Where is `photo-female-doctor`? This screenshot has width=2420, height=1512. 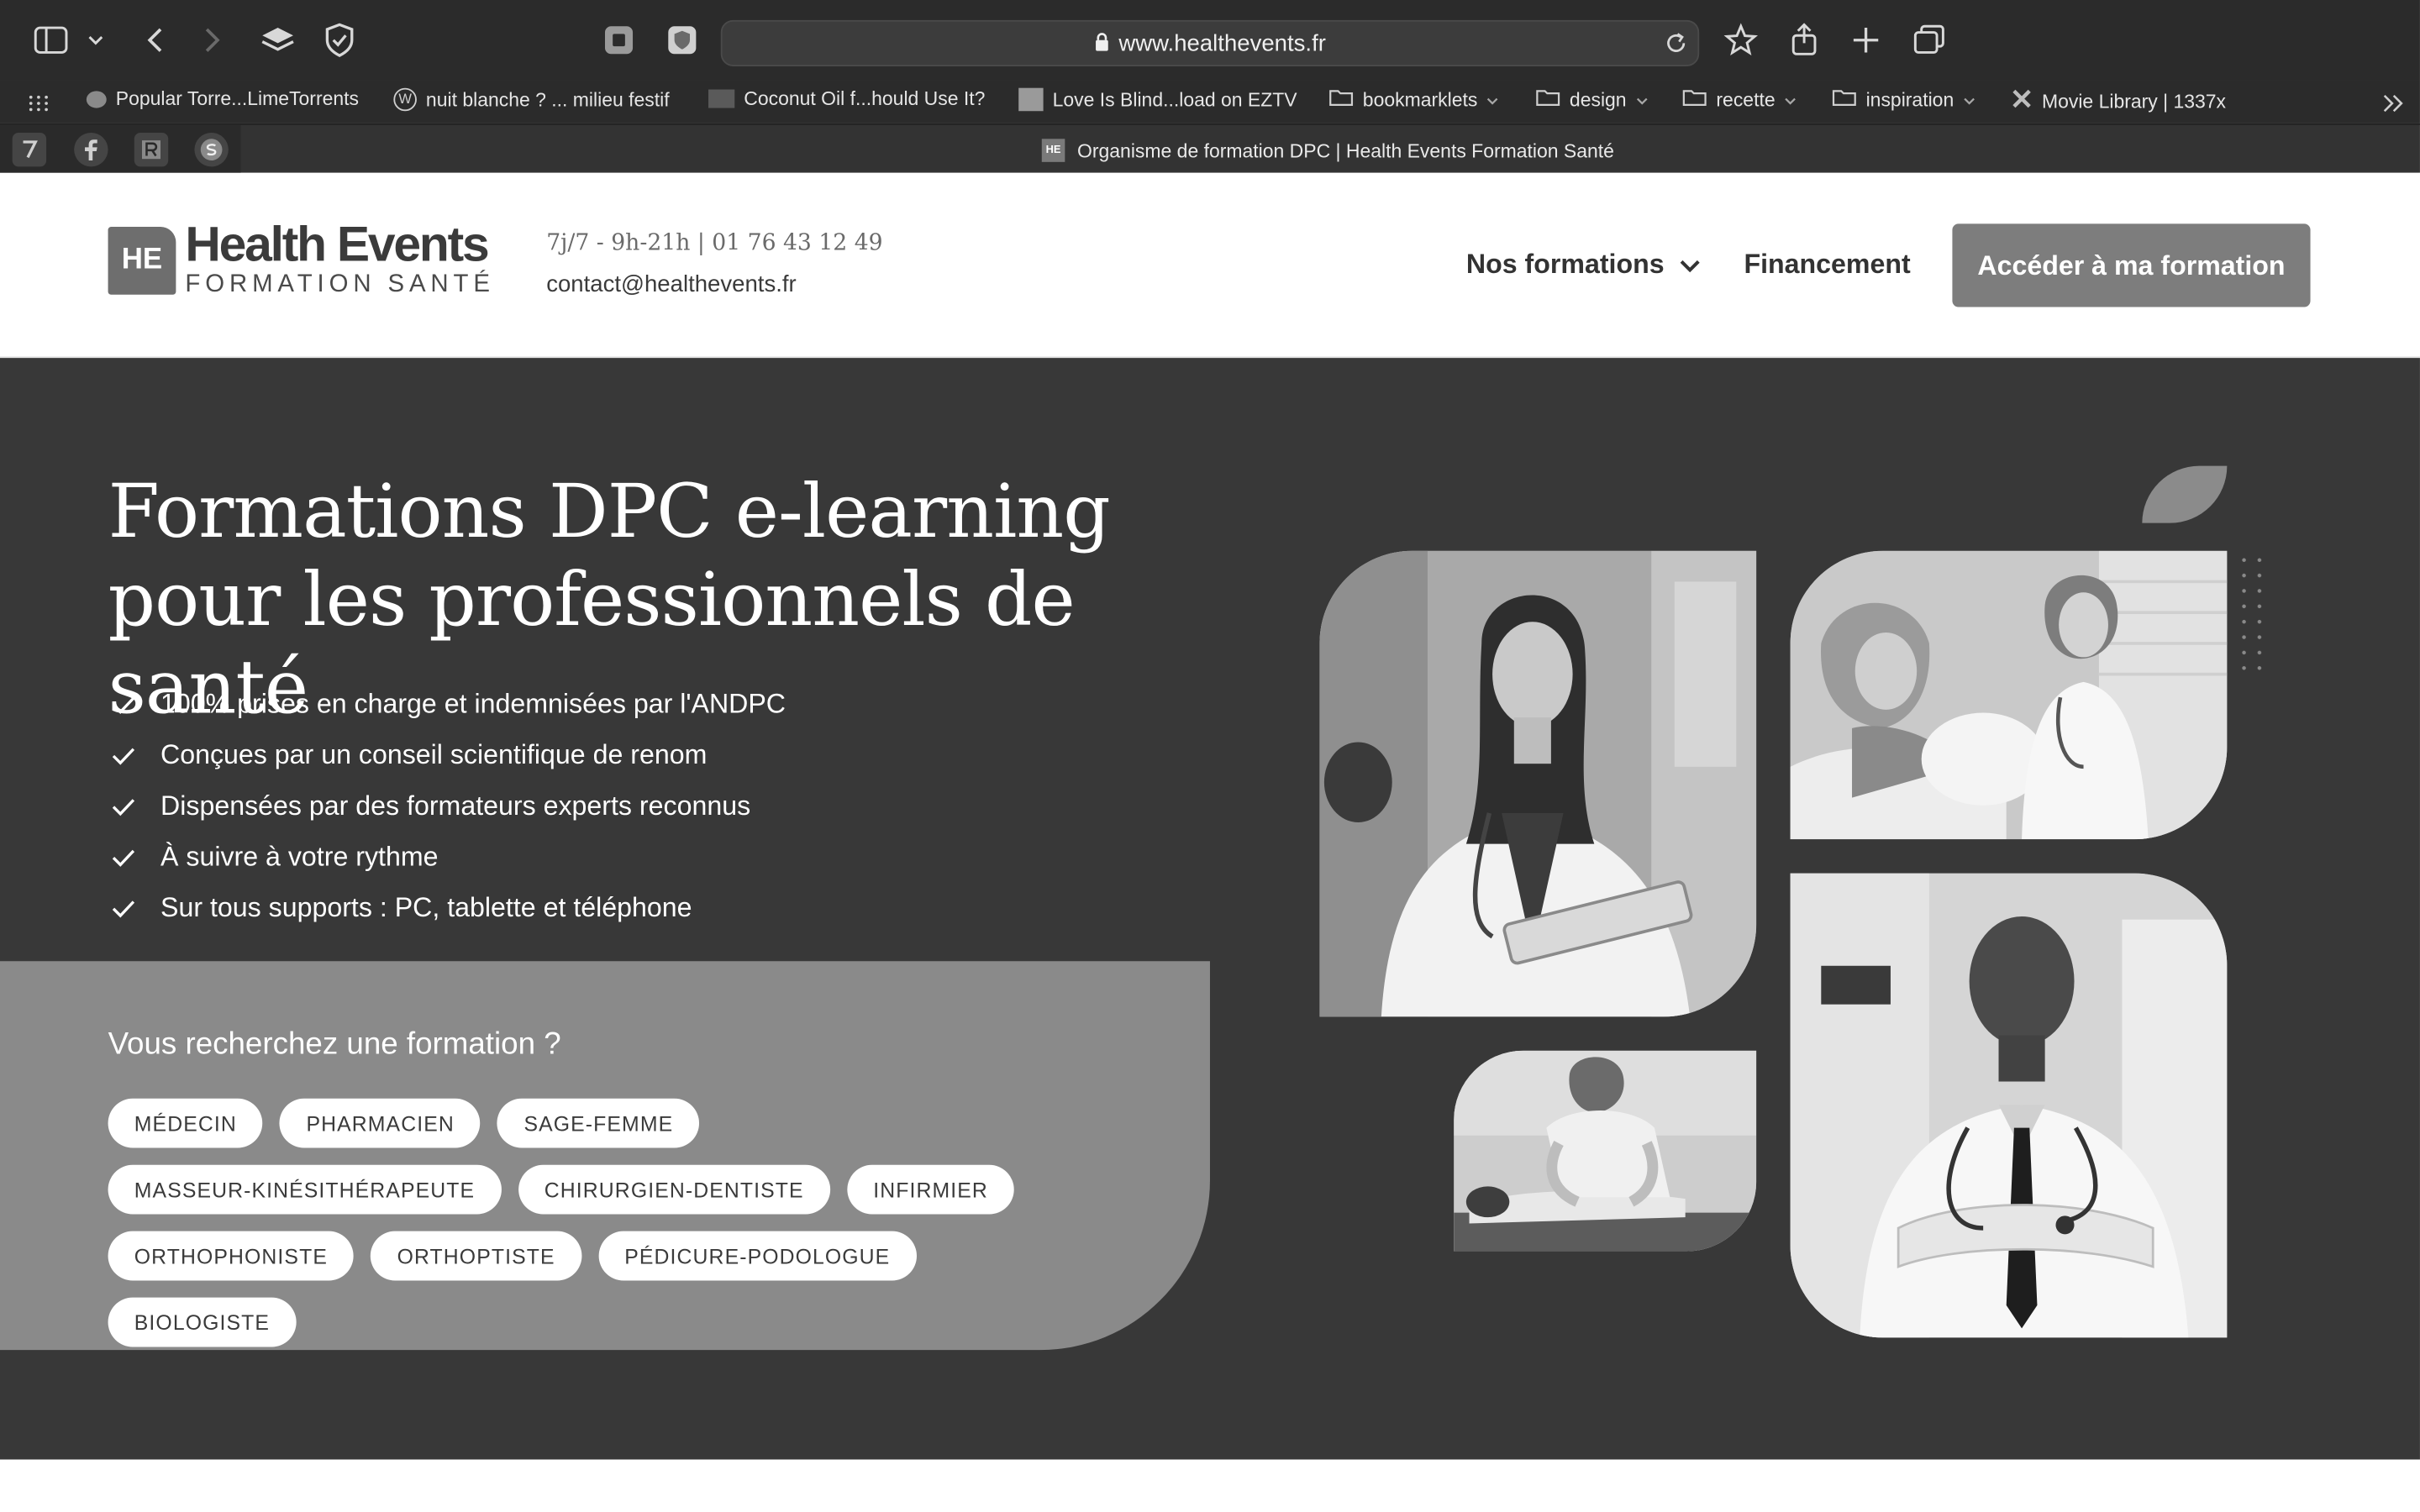 photo-female-doctor is located at coordinates (1538, 783).